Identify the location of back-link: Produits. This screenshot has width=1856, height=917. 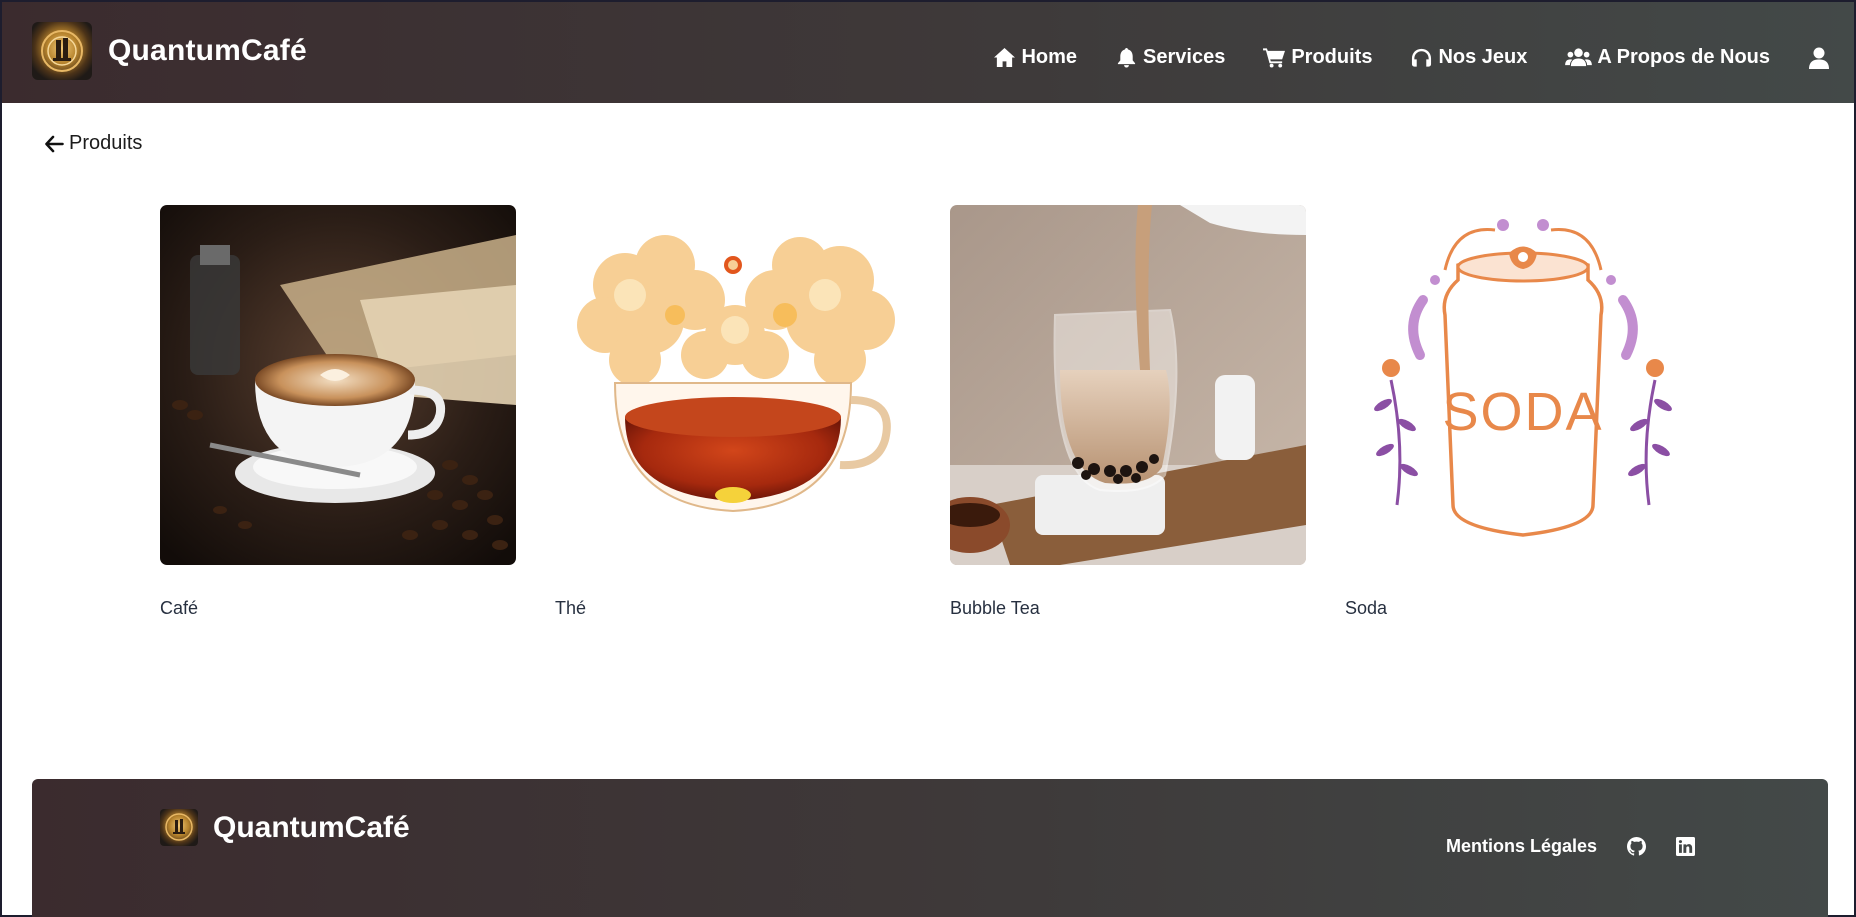
(93, 143).